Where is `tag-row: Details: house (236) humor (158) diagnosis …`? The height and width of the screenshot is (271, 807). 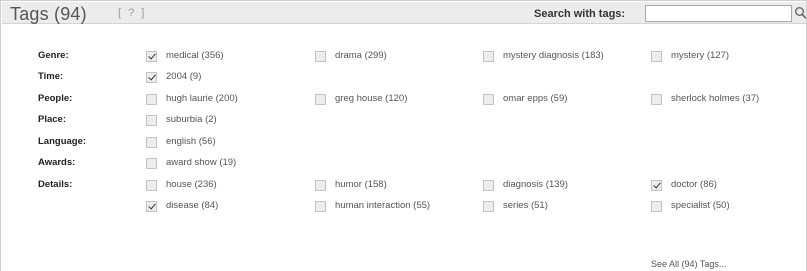
tag-row: Details: house (236) humor (158) diagnosis … is located at coordinates (404, 186).